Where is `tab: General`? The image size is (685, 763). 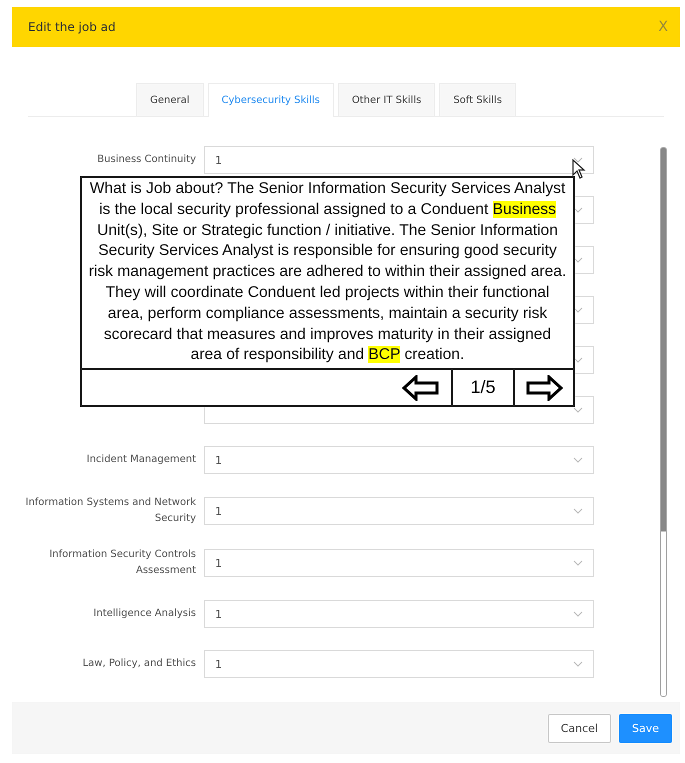
tab: General is located at coordinates (170, 99).